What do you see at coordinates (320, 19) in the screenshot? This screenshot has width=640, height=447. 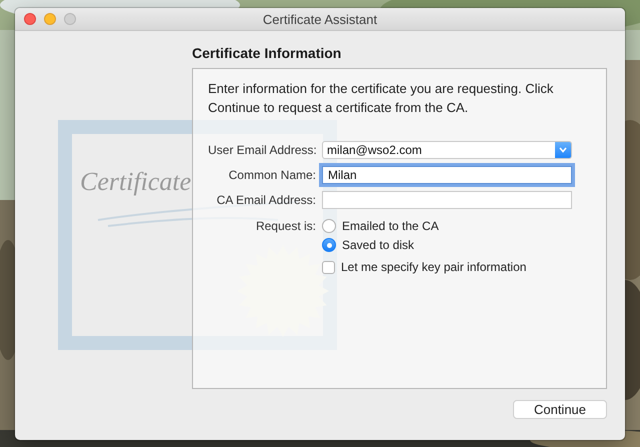 I see `window-title: Certificate Assistant` at bounding box center [320, 19].